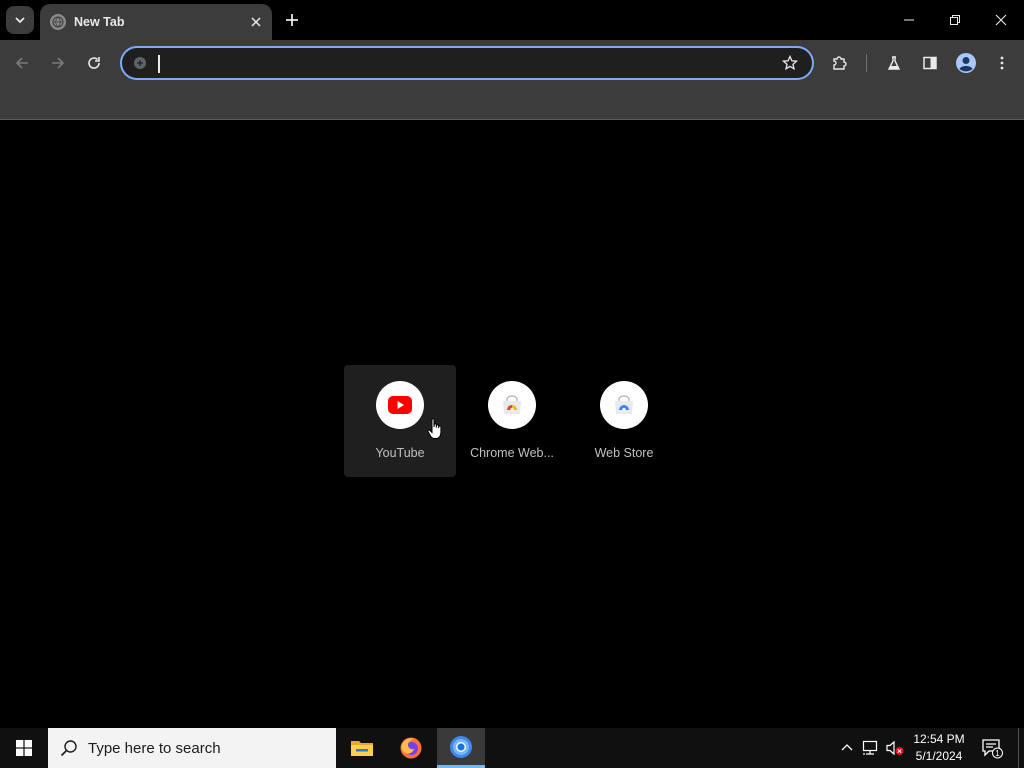 Image resolution: width=1024 pixels, height=768 pixels. I want to click on tab-close-button, so click(256, 22).